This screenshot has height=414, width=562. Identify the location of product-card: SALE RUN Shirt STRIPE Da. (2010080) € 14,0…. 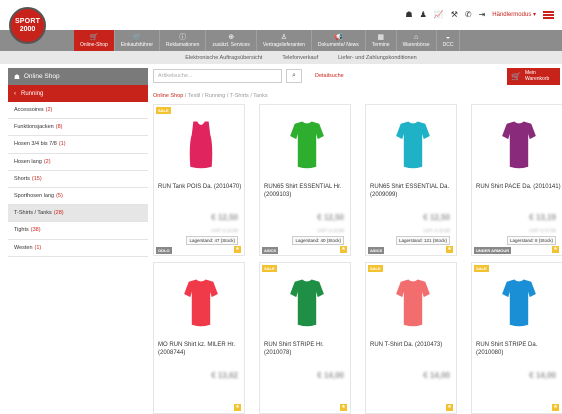
(516, 338).